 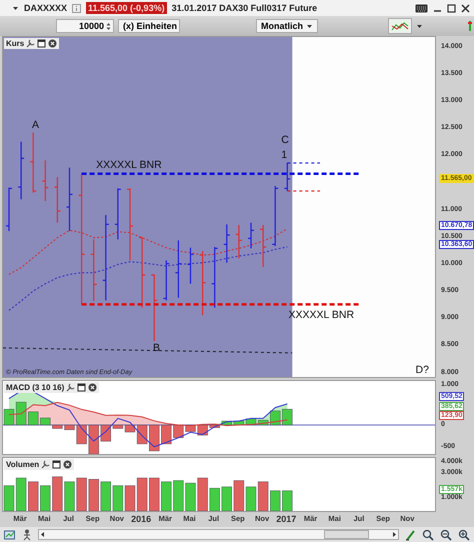 I want to click on zoom-out-icon, so click(x=446, y=534).